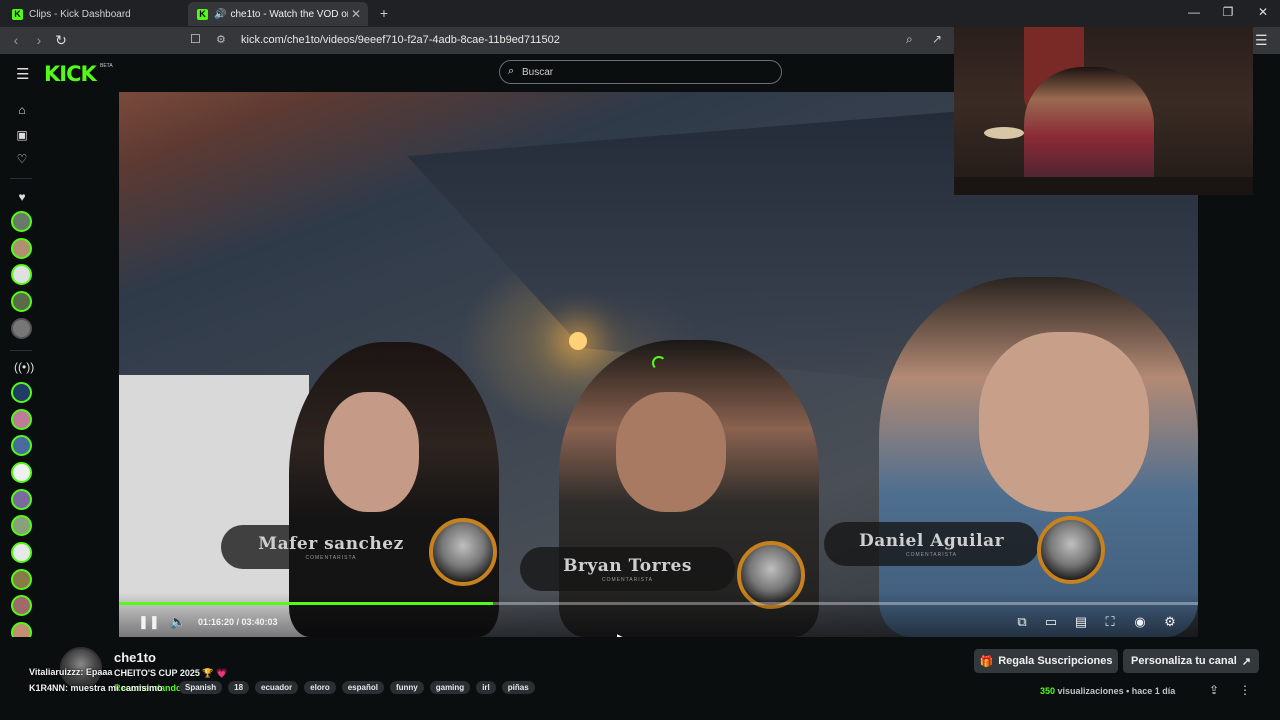  I want to click on restore-icon: ❐, so click(1228, 12).